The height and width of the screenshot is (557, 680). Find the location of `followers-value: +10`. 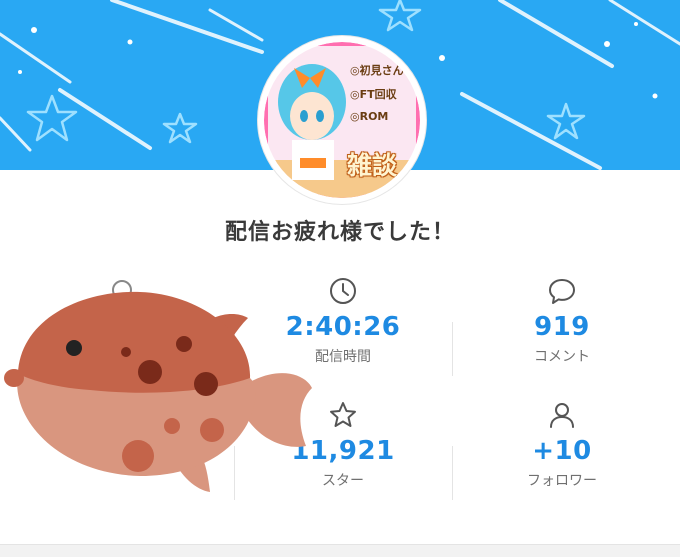

followers-value: +10 is located at coordinates (562, 451).